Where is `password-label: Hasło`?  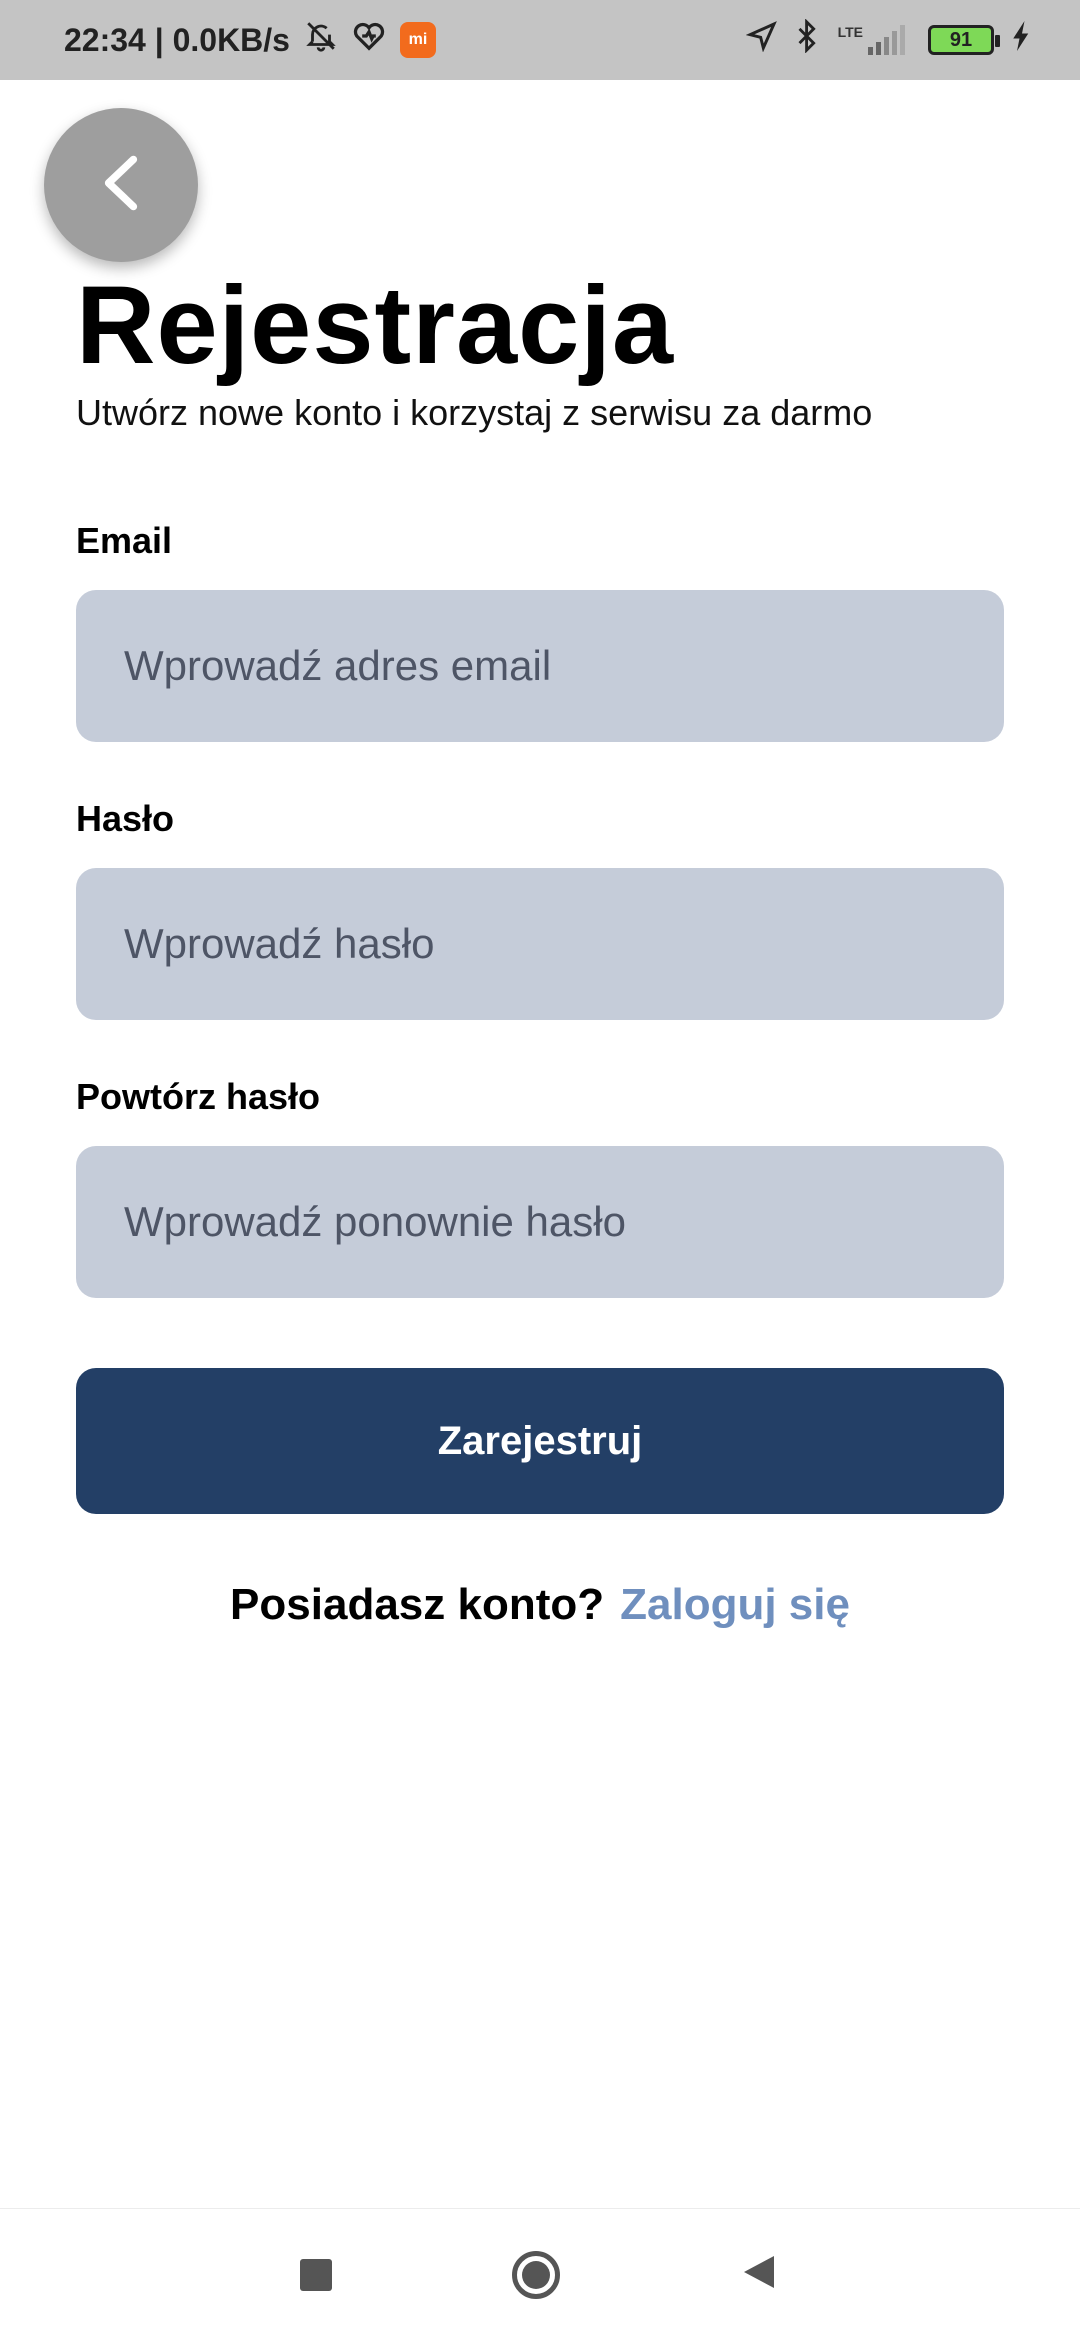
password-label: Hasło is located at coordinates (125, 818).